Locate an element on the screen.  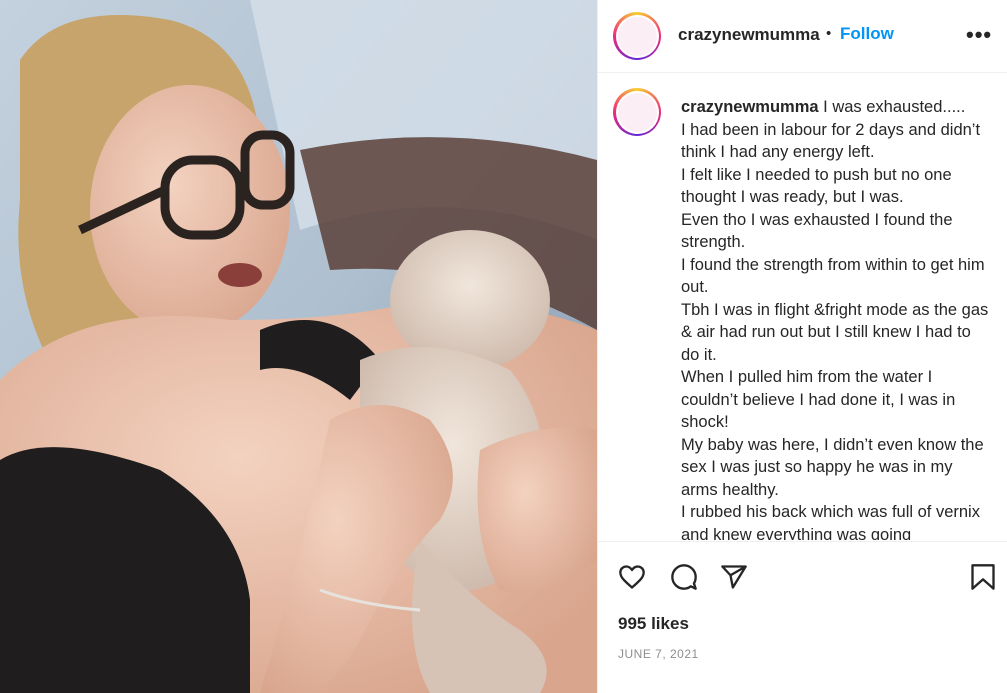
post-header: crazynewmumma • Follow ••• is located at coordinates (802, 36).